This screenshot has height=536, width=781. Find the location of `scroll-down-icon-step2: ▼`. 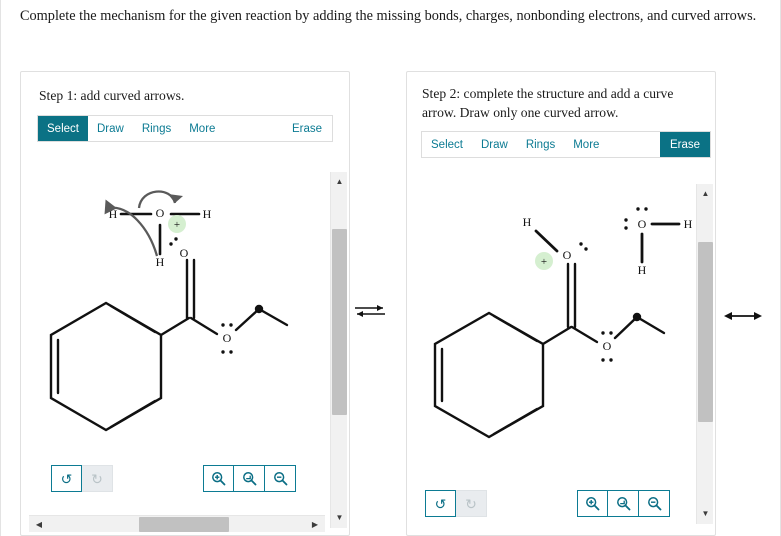

scroll-down-icon-step2: ▼ is located at coordinates (705, 514).